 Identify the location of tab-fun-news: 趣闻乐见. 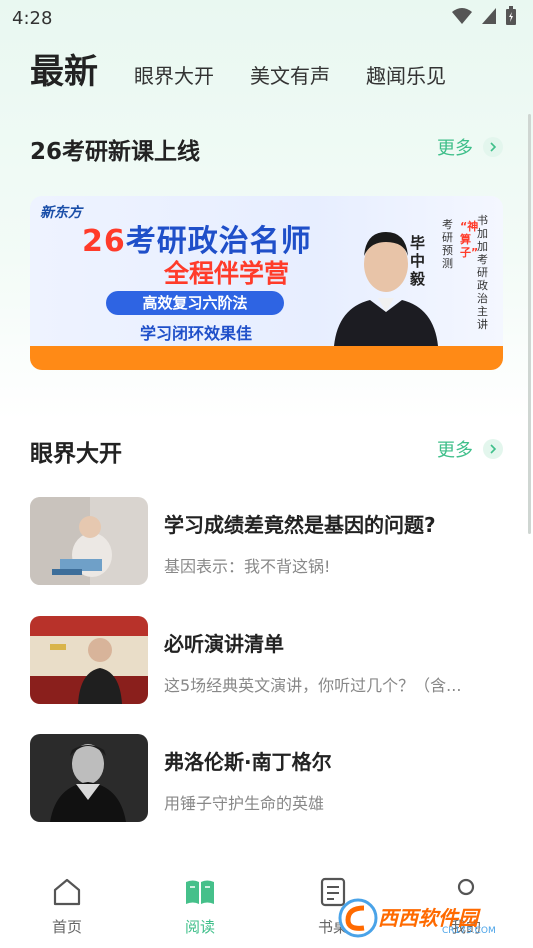
(406, 76).